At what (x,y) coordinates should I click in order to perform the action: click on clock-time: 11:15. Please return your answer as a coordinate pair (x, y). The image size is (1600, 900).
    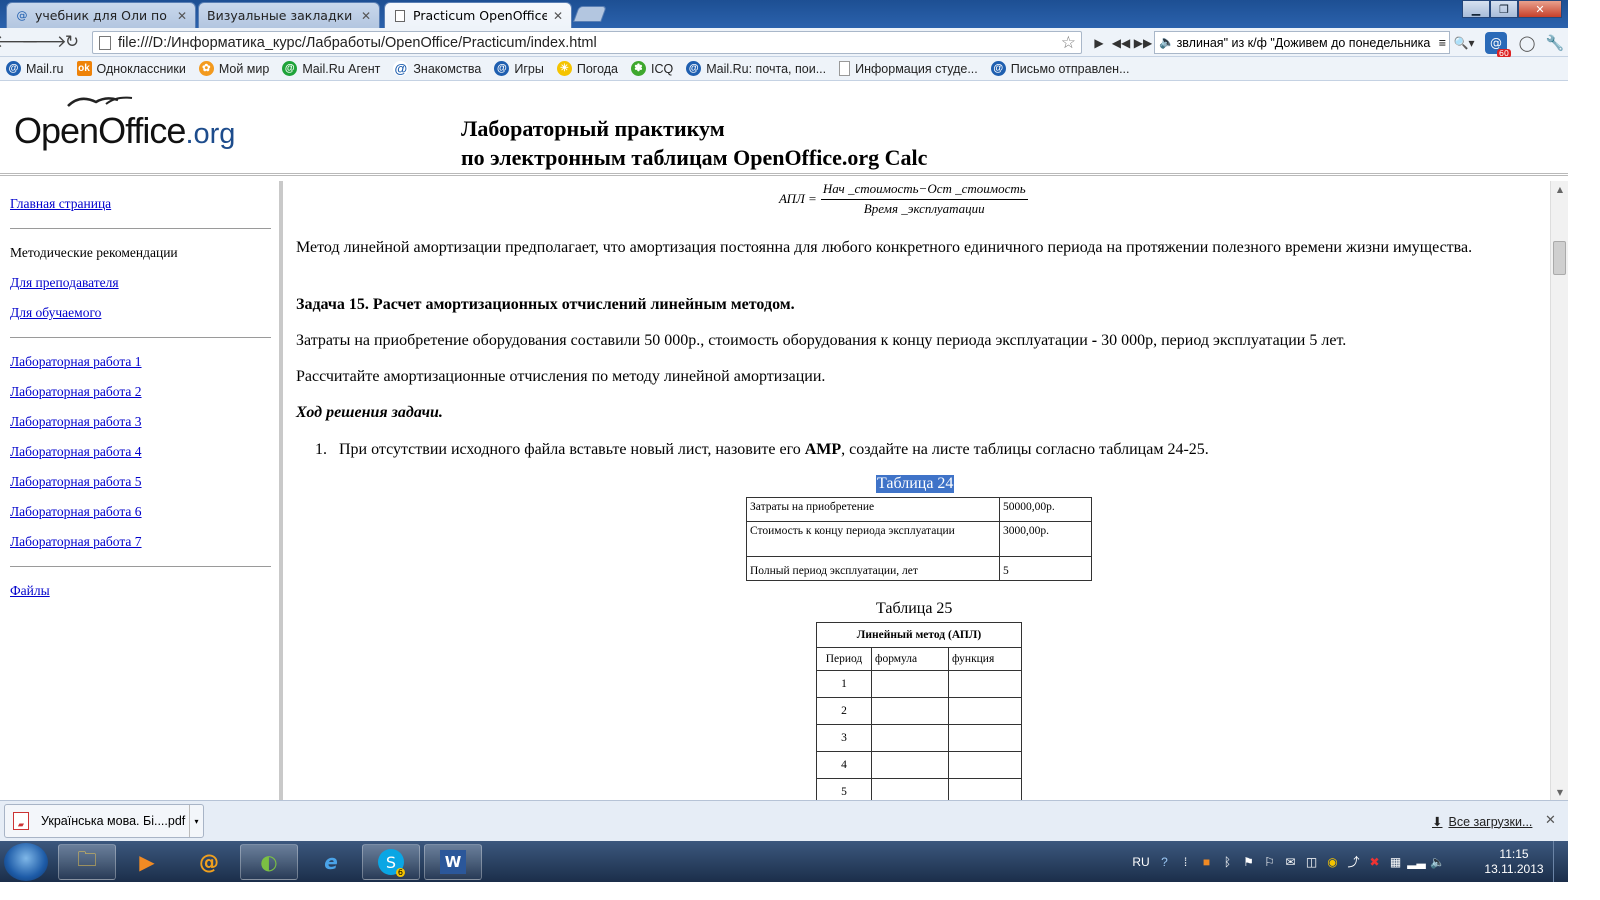
    Looking at the image, I should click on (1514, 854).